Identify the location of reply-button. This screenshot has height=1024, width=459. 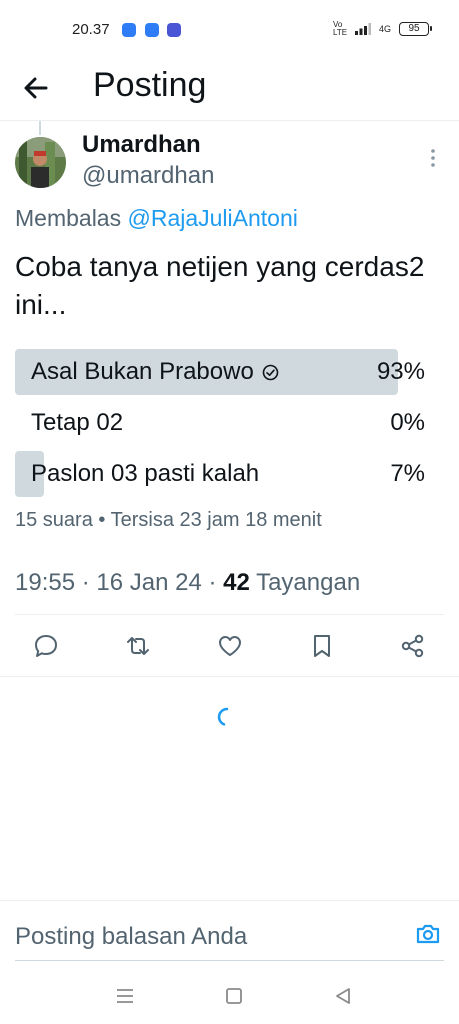
(46, 646).